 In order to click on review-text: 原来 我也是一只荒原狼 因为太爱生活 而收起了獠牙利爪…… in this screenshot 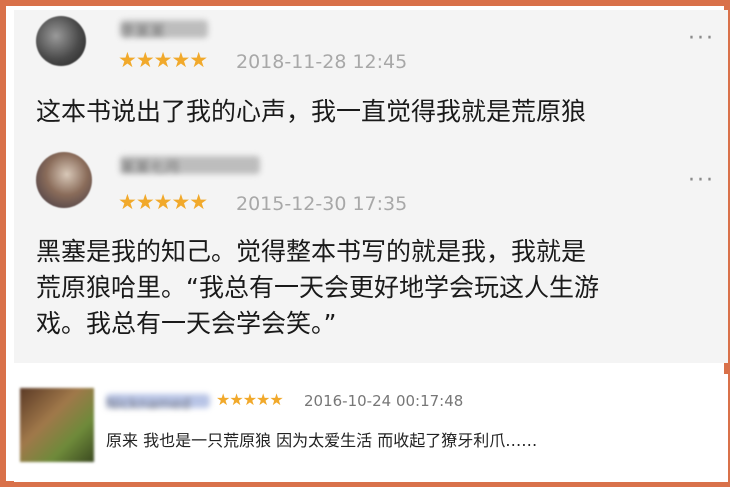, I will do `click(321, 441)`.